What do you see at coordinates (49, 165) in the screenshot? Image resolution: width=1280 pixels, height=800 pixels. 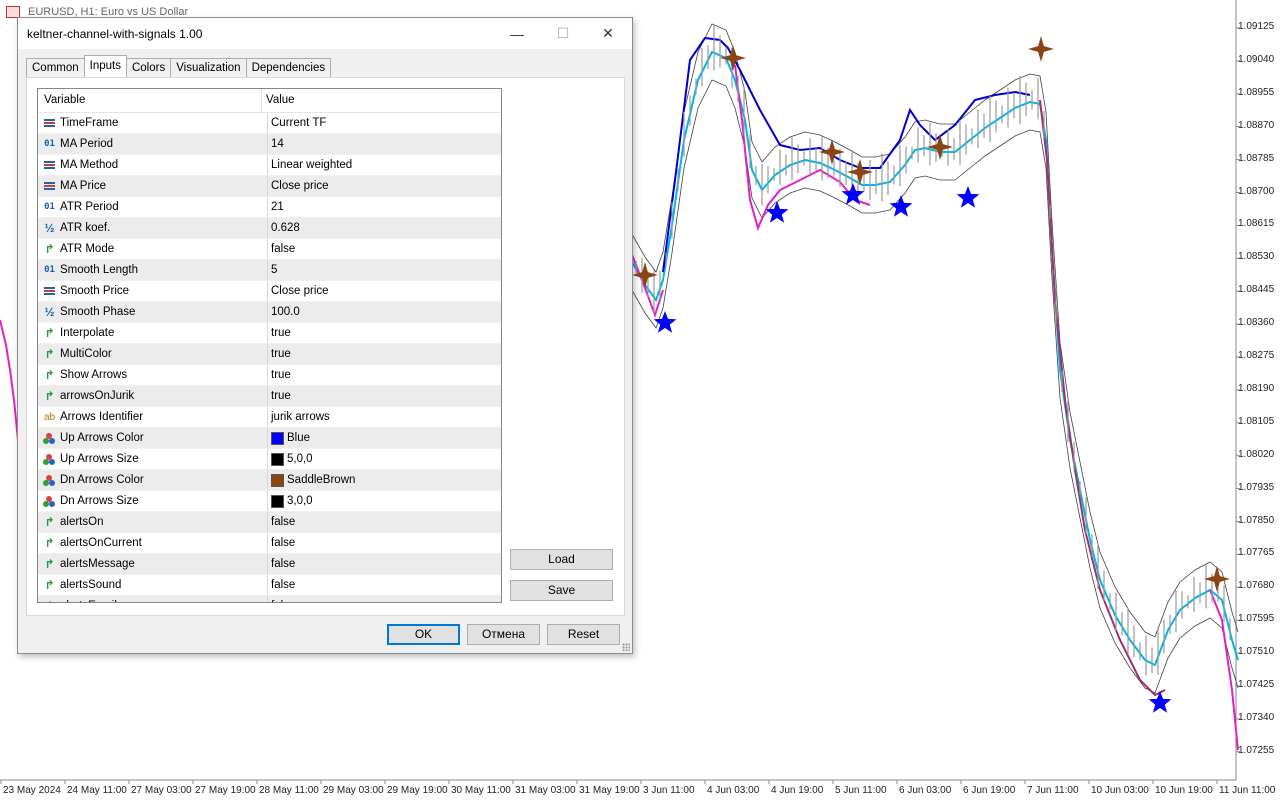 I see `enum-type-icon` at bounding box center [49, 165].